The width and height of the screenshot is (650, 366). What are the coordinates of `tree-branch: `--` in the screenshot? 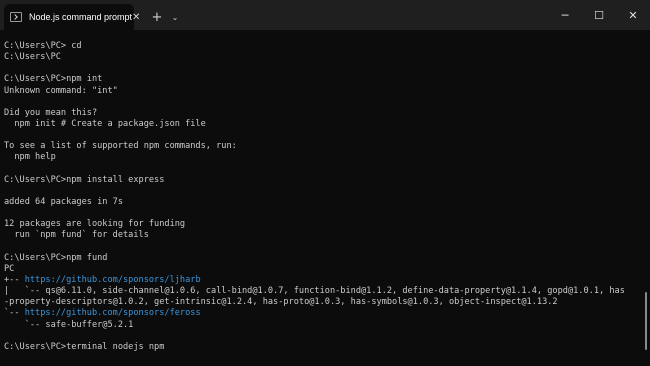 It's located at (14, 313).